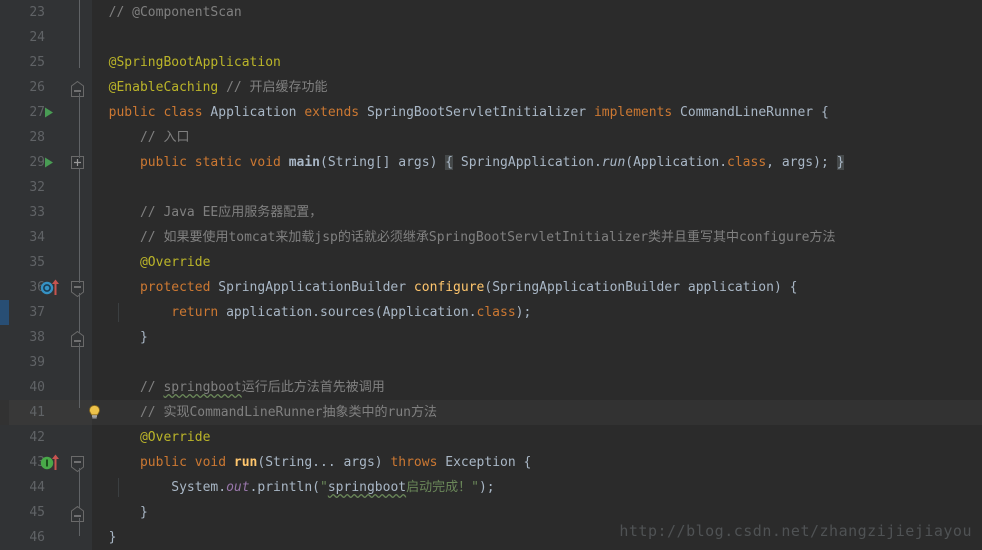  Describe the element at coordinates (304, 162) in the screenshot. I see `code-token: main` at that location.